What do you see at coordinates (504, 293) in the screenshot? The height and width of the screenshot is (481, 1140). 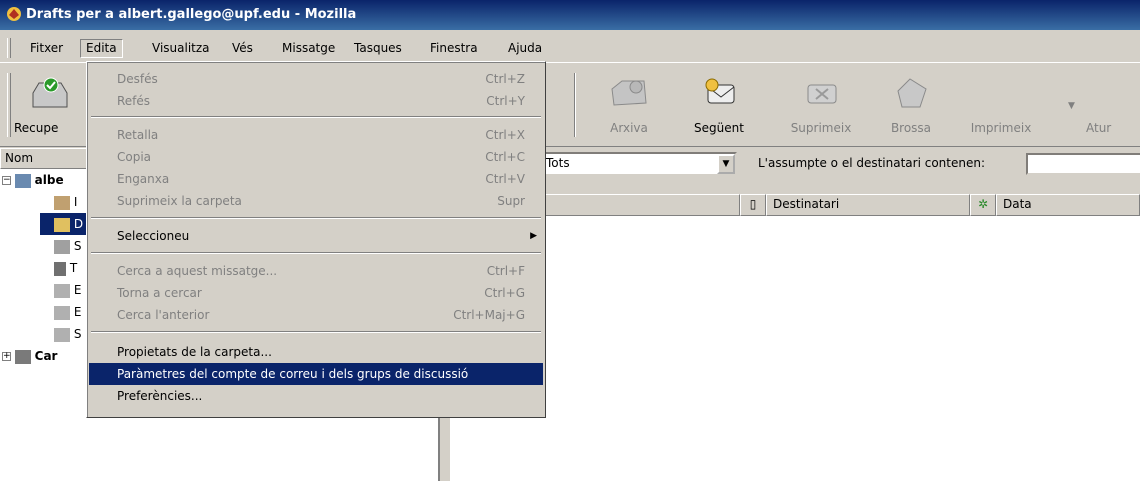 I see `menu-item-shortcut: Ctrl+G` at bounding box center [504, 293].